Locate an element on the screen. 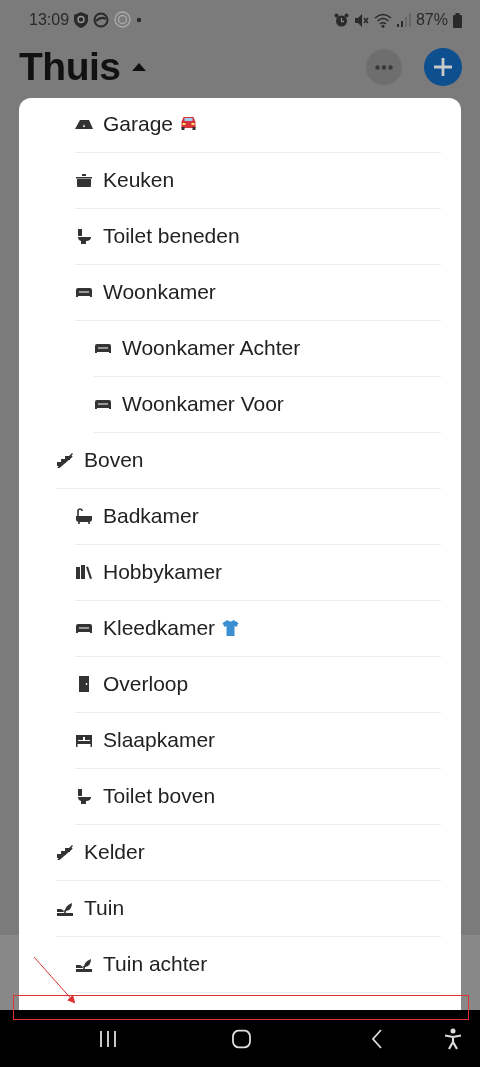 The height and width of the screenshot is (1067, 480). room-name: Hobbykamer is located at coordinates (163, 571).